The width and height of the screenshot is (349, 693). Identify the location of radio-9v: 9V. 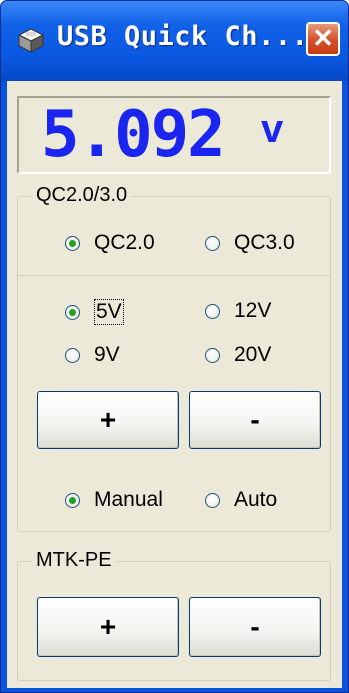
(92, 355).